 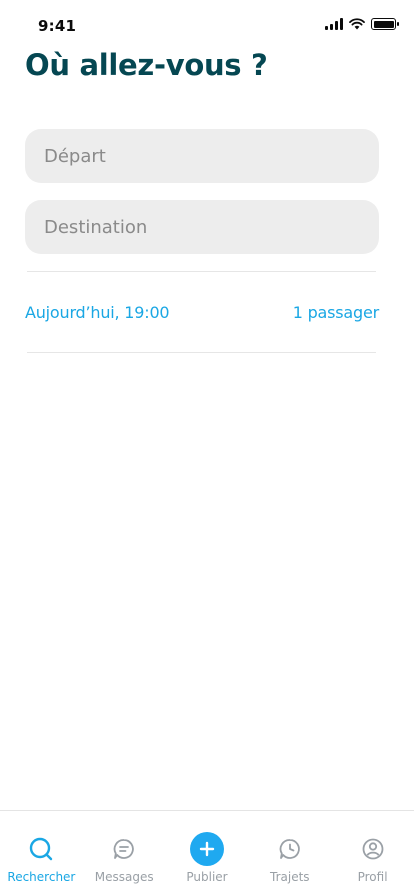 What do you see at coordinates (334, 24) in the screenshot?
I see `cellular-signal-icon` at bounding box center [334, 24].